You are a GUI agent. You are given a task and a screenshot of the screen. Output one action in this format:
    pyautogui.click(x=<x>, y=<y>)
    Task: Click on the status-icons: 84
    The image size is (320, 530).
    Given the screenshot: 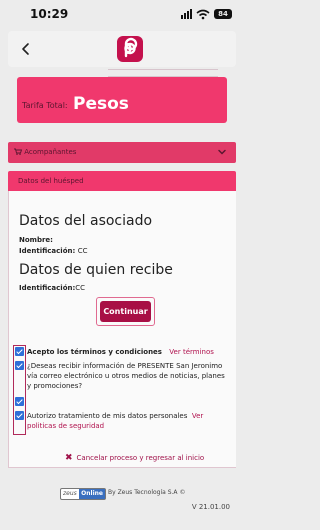 What is the action you would take?
    pyautogui.click(x=206, y=14)
    